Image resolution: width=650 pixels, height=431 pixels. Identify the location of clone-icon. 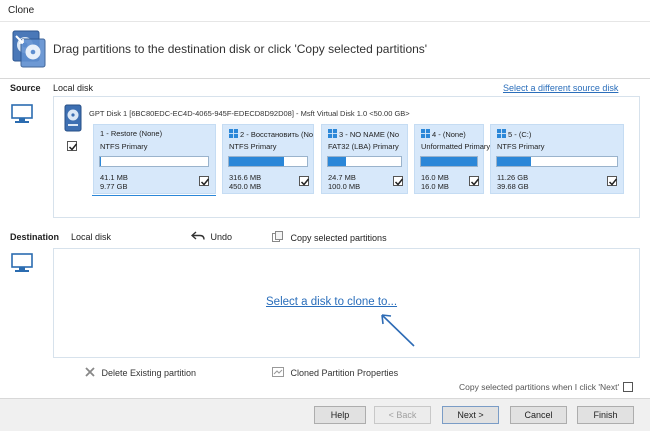
(29, 49).